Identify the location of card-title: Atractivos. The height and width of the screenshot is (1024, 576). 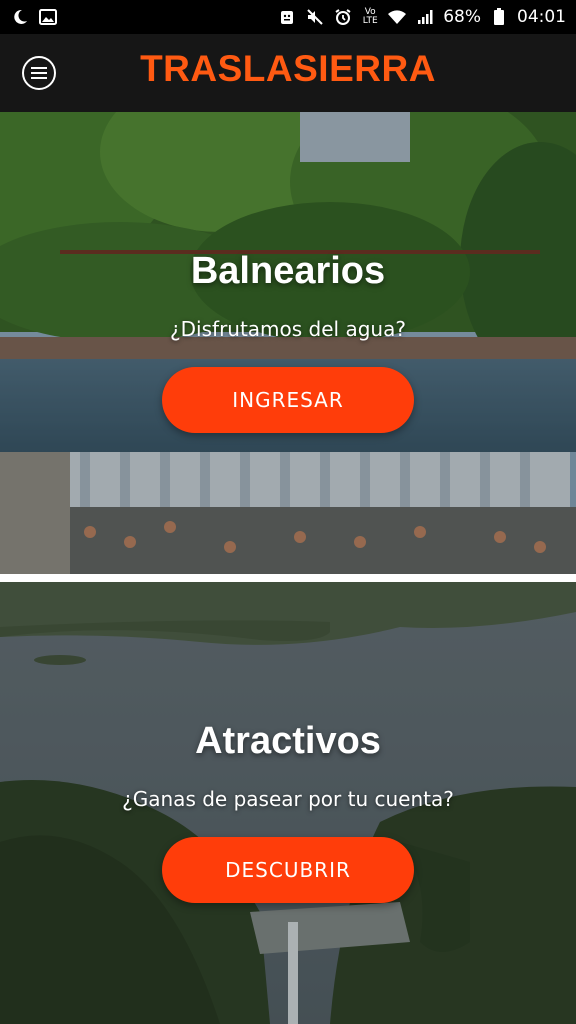
(288, 741).